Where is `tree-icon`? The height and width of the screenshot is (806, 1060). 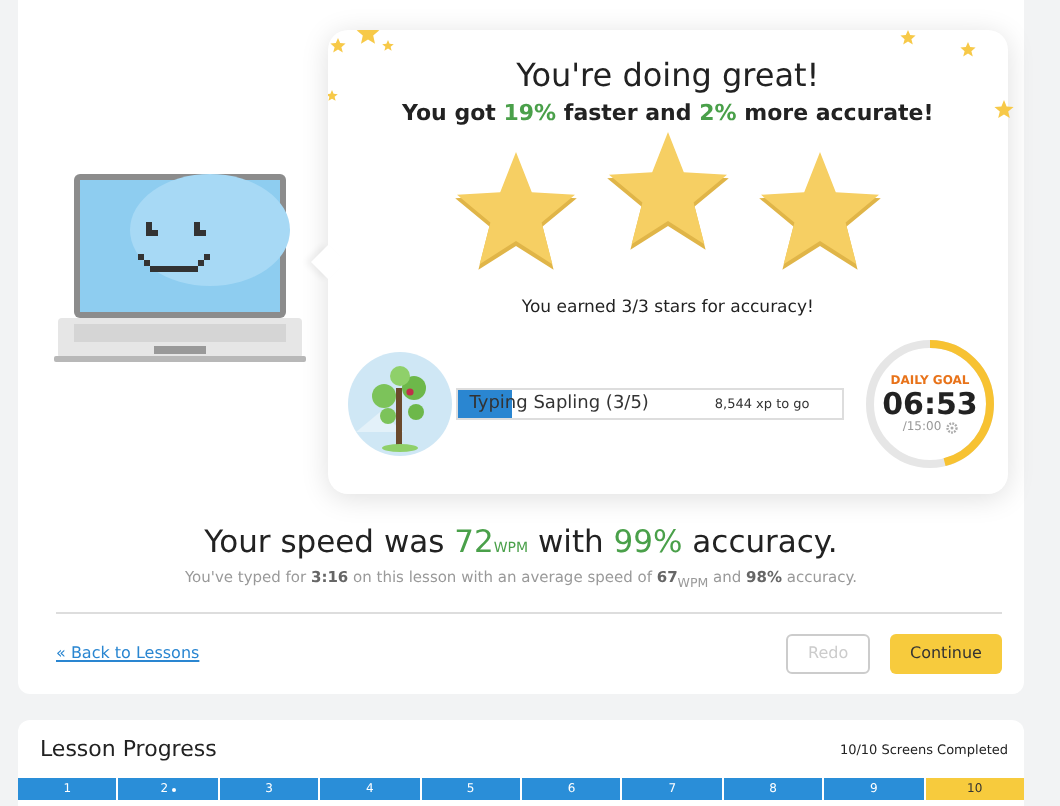
tree-icon is located at coordinates (399, 404).